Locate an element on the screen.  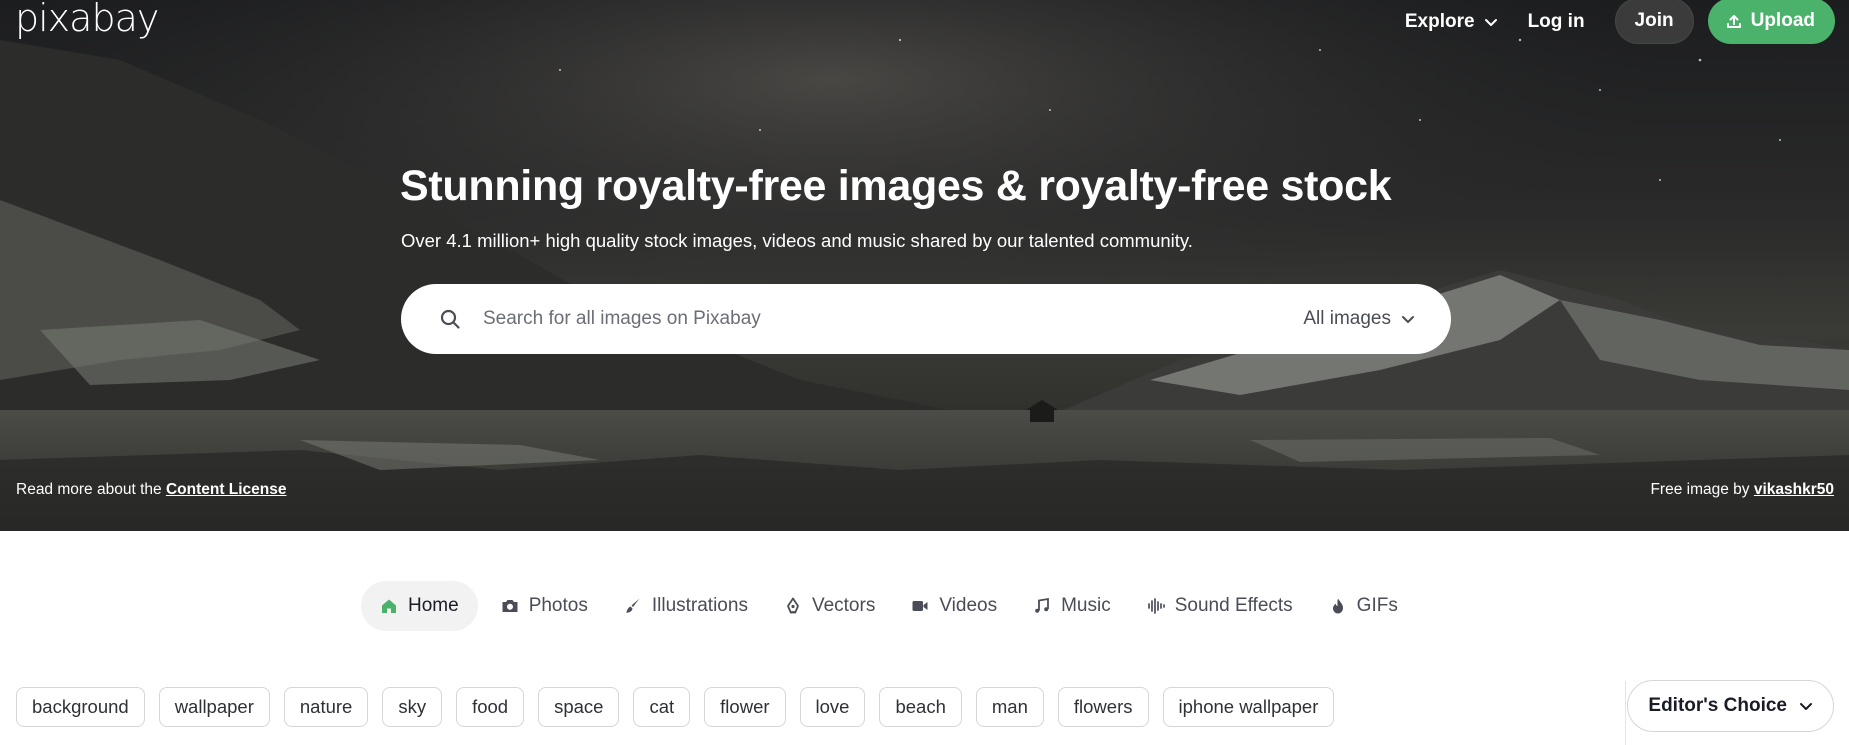
tab-label: Sound Effects is located at coordinates (1233, 605).